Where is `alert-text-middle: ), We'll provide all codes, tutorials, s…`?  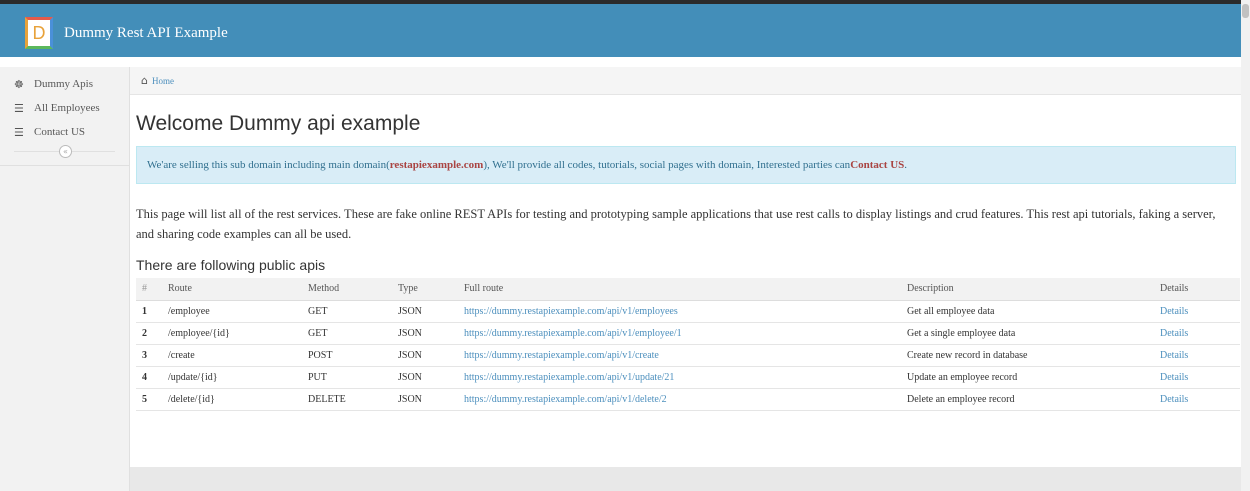
alert-text-middle: ), We'll provide all codes, tutorials, s… is located at coordinates (667, 165).